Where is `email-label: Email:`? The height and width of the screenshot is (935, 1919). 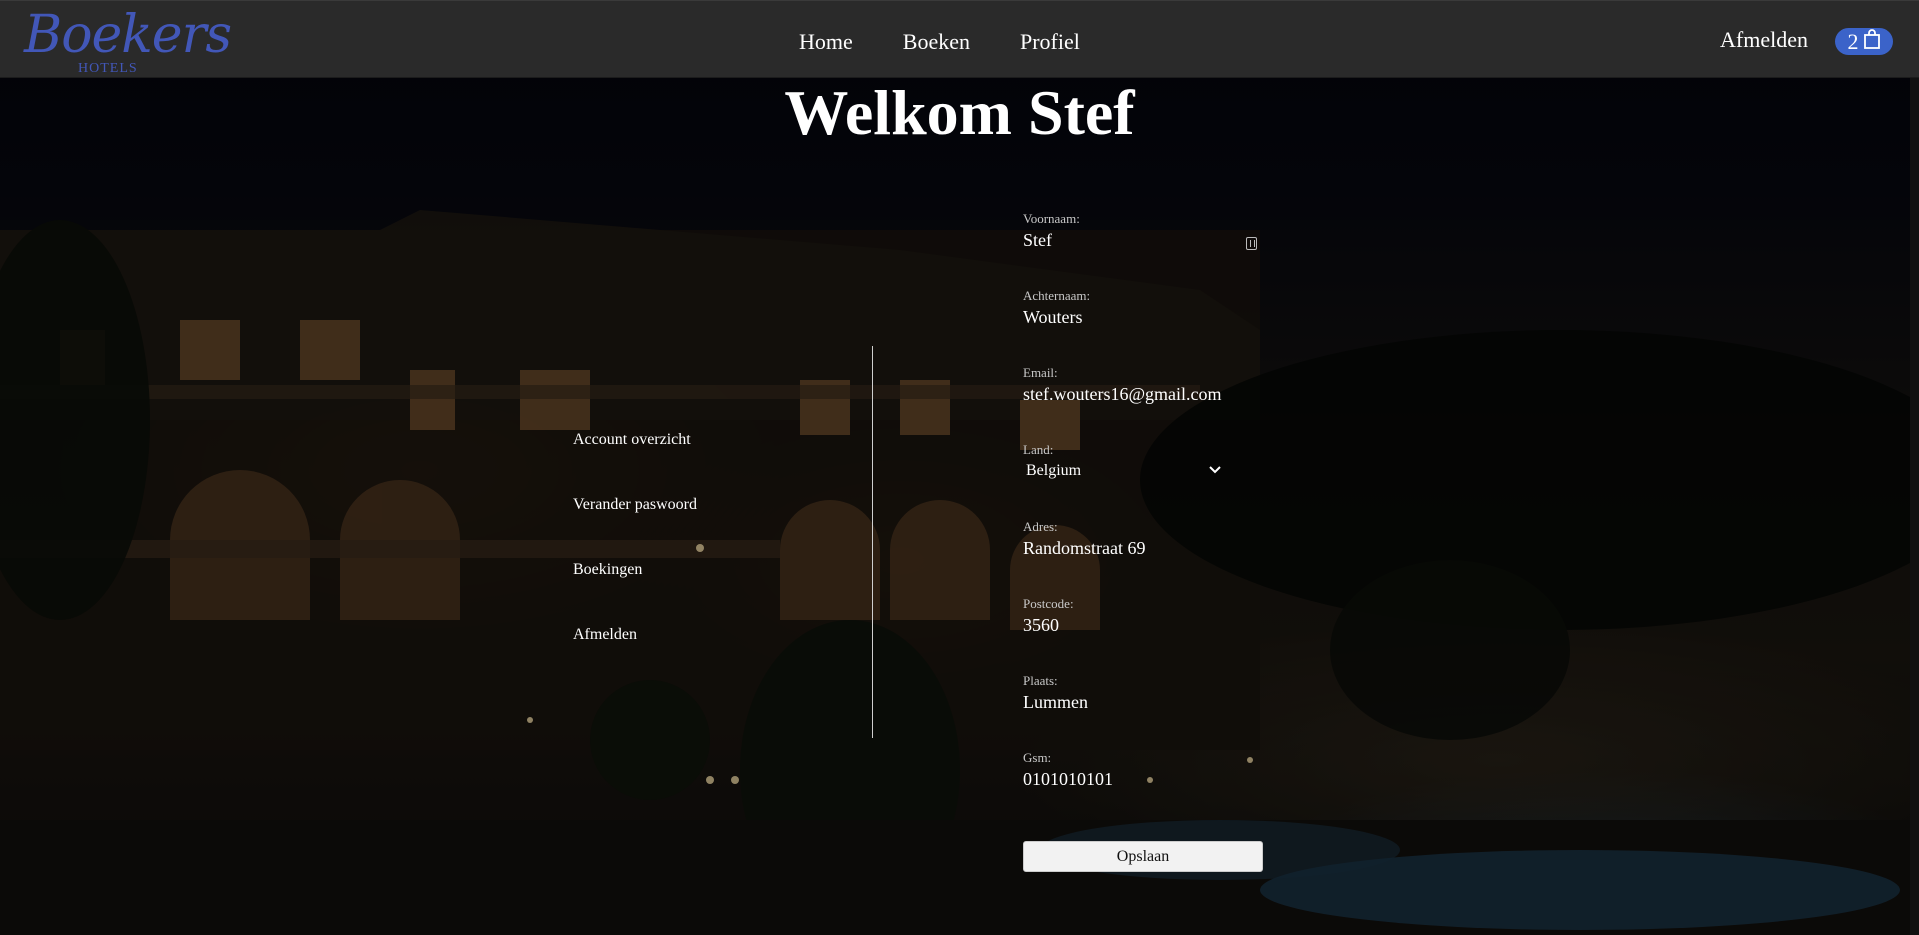 email-label: Email: is located at coordinates (1040, 372).